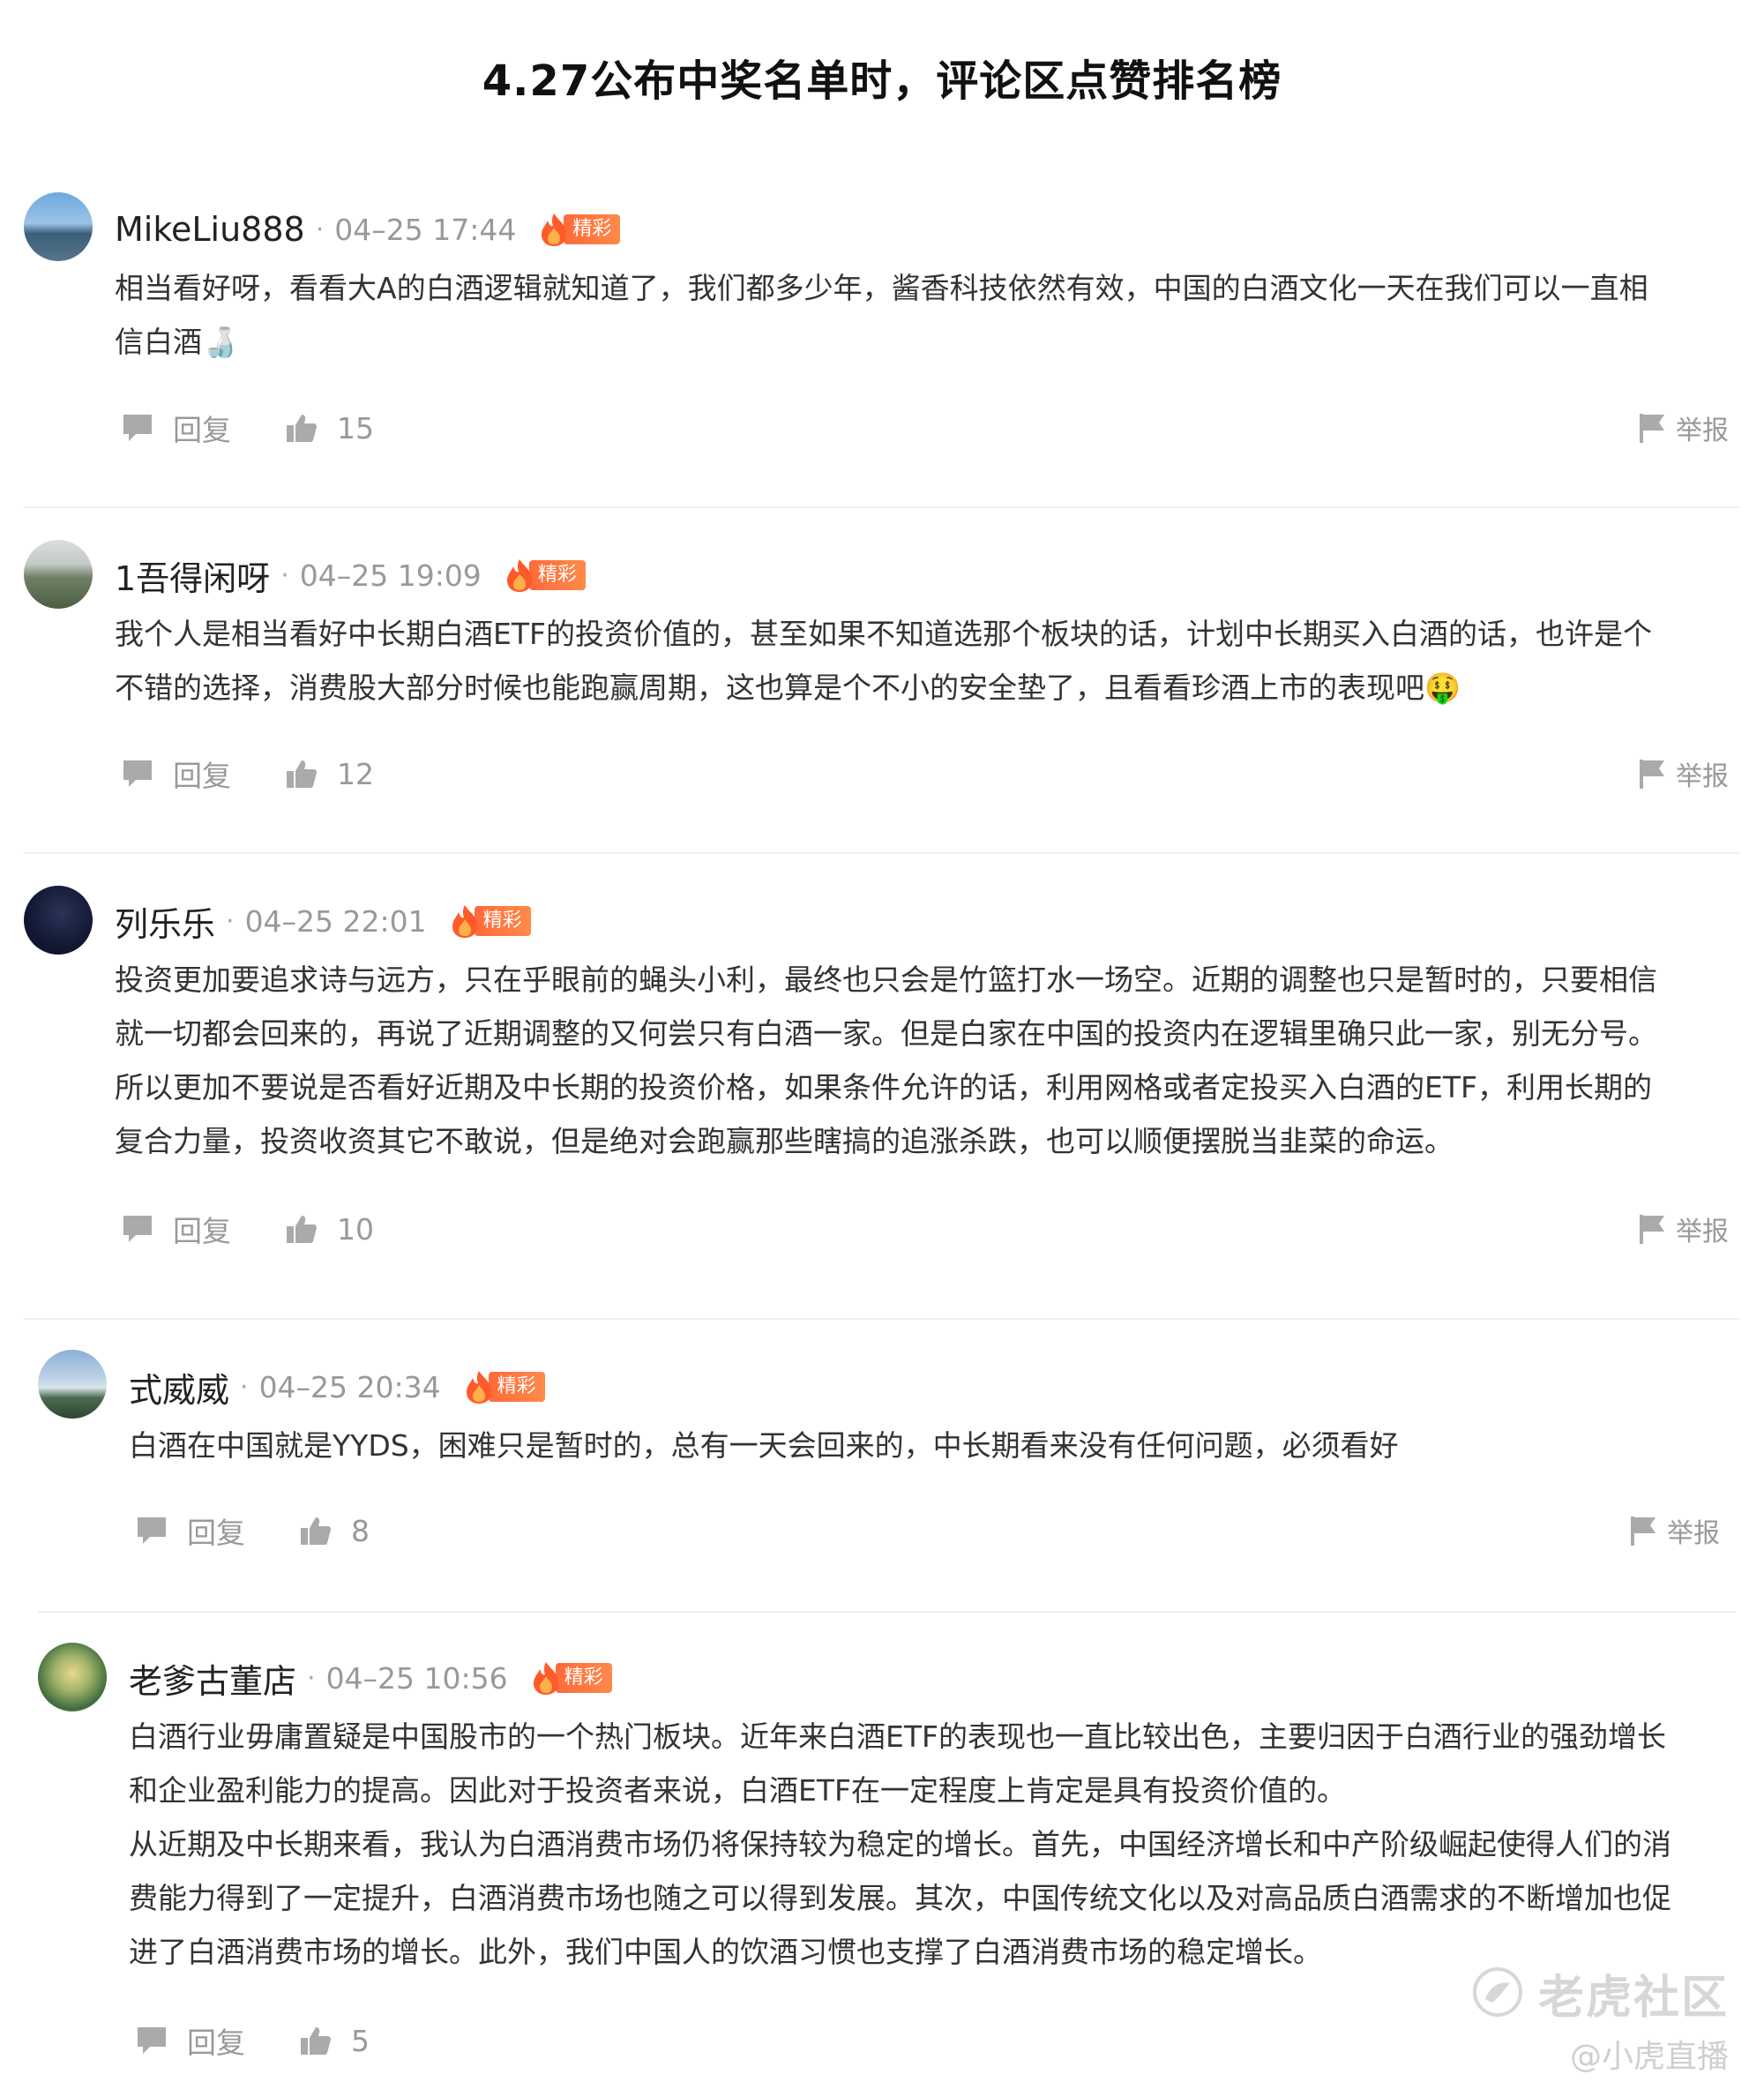 The image size is (1764, 2097). I want to click on like-button: 12, so click(330, 774).